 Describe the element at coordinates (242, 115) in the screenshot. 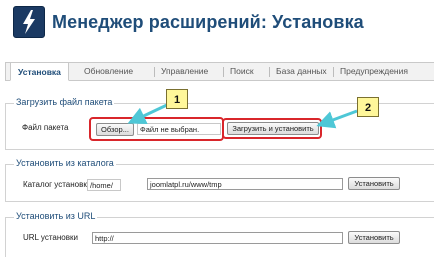

I see `annotation-arrows` at that location.